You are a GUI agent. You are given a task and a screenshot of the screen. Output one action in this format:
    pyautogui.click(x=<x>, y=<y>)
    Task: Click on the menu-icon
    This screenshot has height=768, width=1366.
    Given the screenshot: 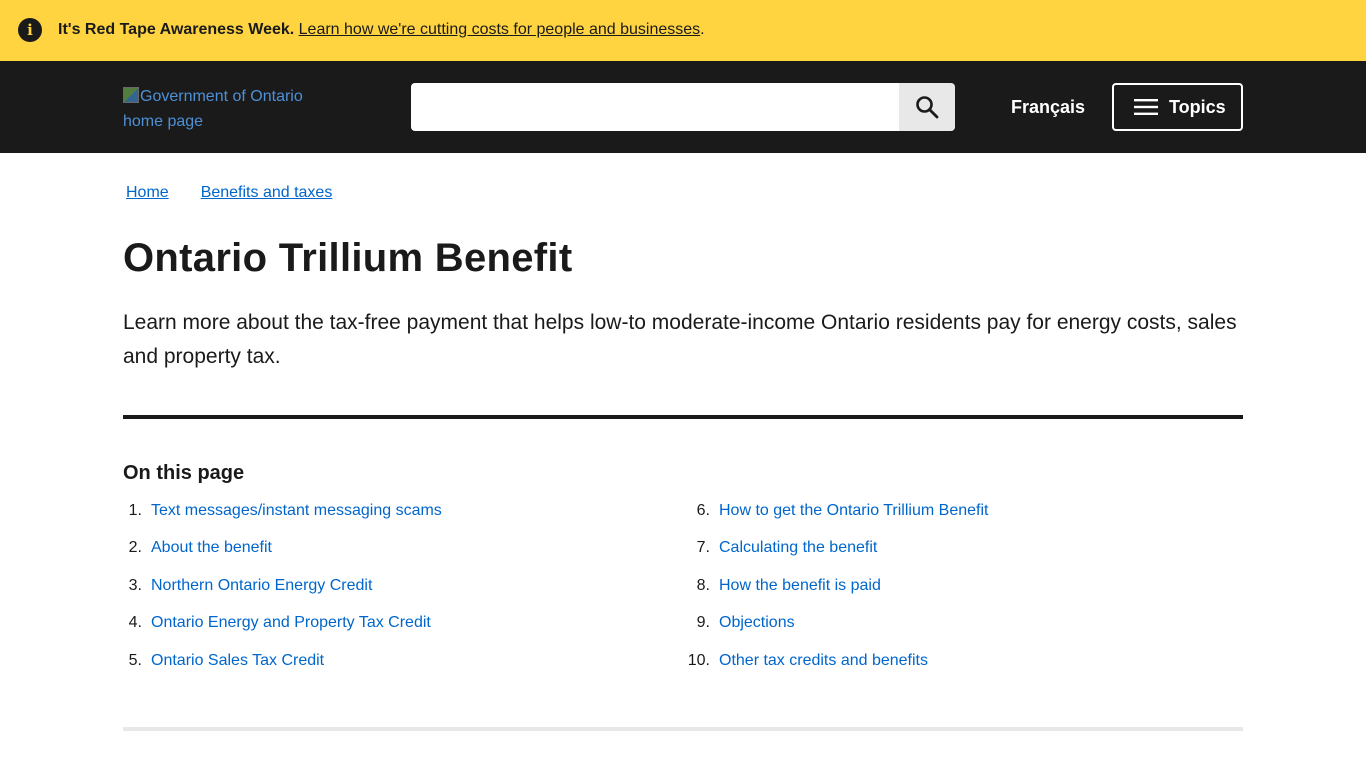 What is the action you would take?
    pyautogui.click(x=1146, y=107)
    